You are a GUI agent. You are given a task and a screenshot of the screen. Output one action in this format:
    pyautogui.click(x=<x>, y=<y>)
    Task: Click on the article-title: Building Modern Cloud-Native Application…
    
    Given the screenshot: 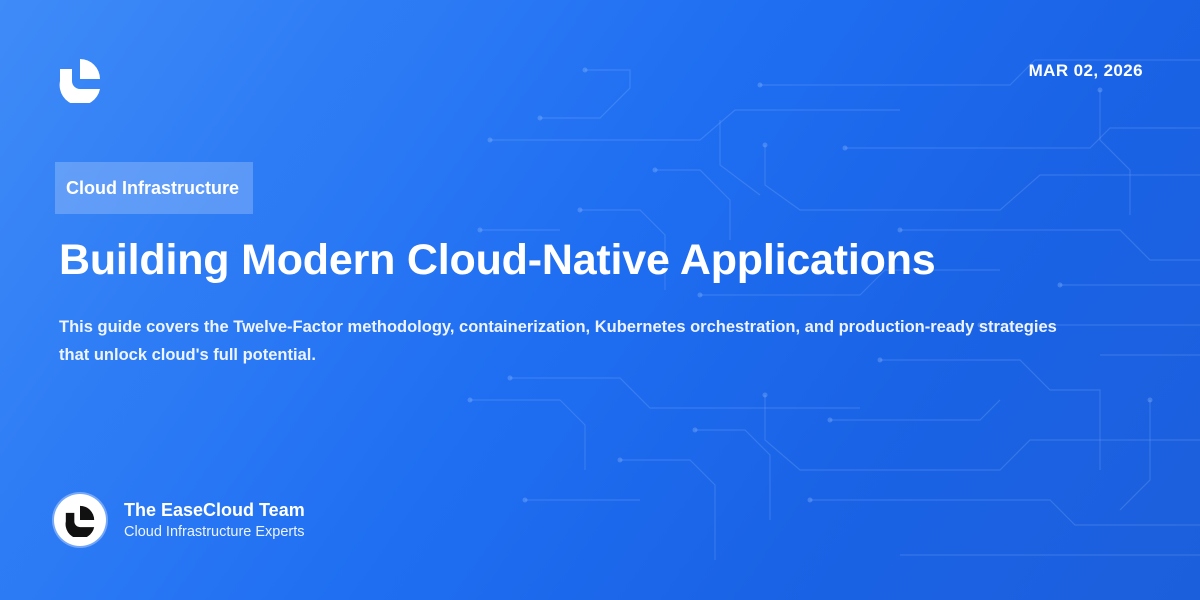 What is the action you would take?
    pyautogui.click(x=497, y=260)
    